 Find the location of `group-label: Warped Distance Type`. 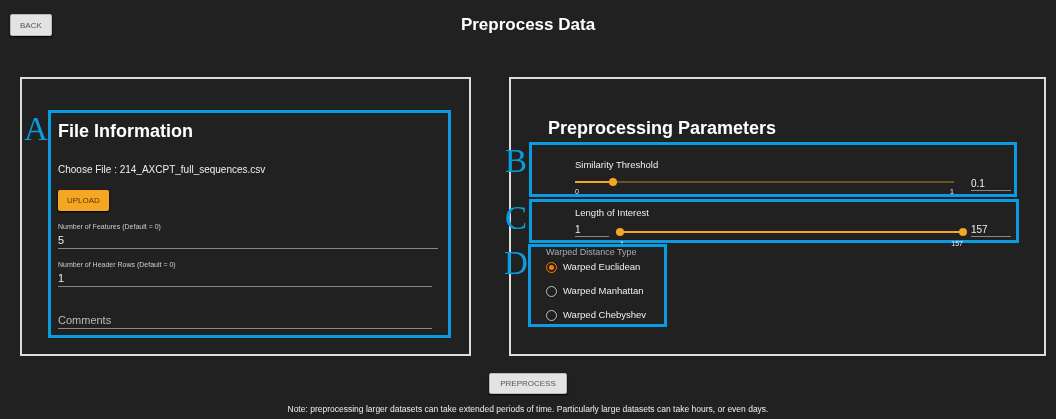

group-label: Warped Distance Type is located at coordinates (591, 252).